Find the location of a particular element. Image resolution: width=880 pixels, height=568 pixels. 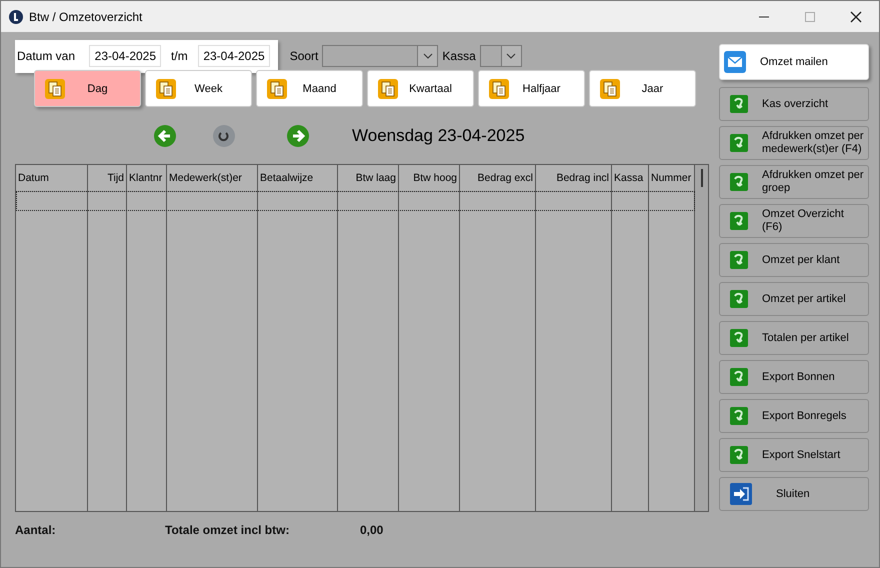

refresh-button is located at coordinates (224, 136).